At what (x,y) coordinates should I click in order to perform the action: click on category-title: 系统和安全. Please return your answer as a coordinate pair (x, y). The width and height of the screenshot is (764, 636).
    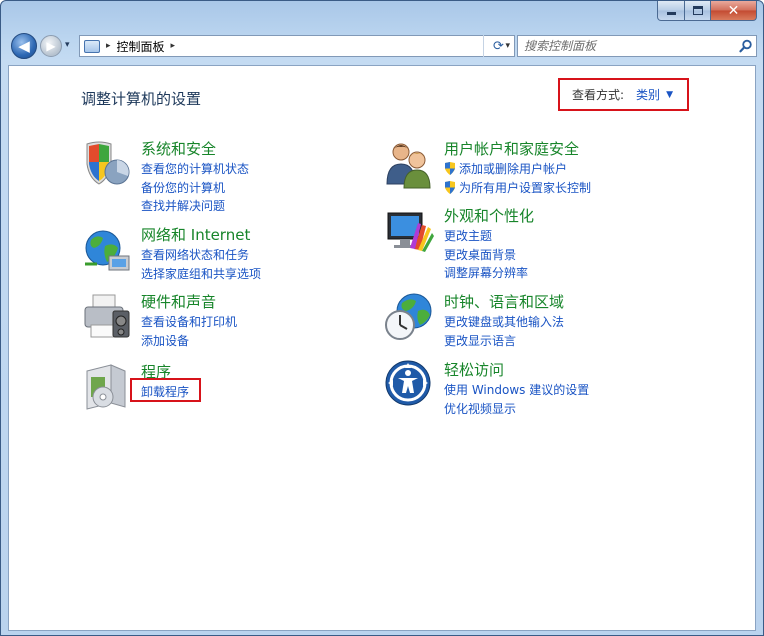
    Looking at the image, I should click on (178, 148).